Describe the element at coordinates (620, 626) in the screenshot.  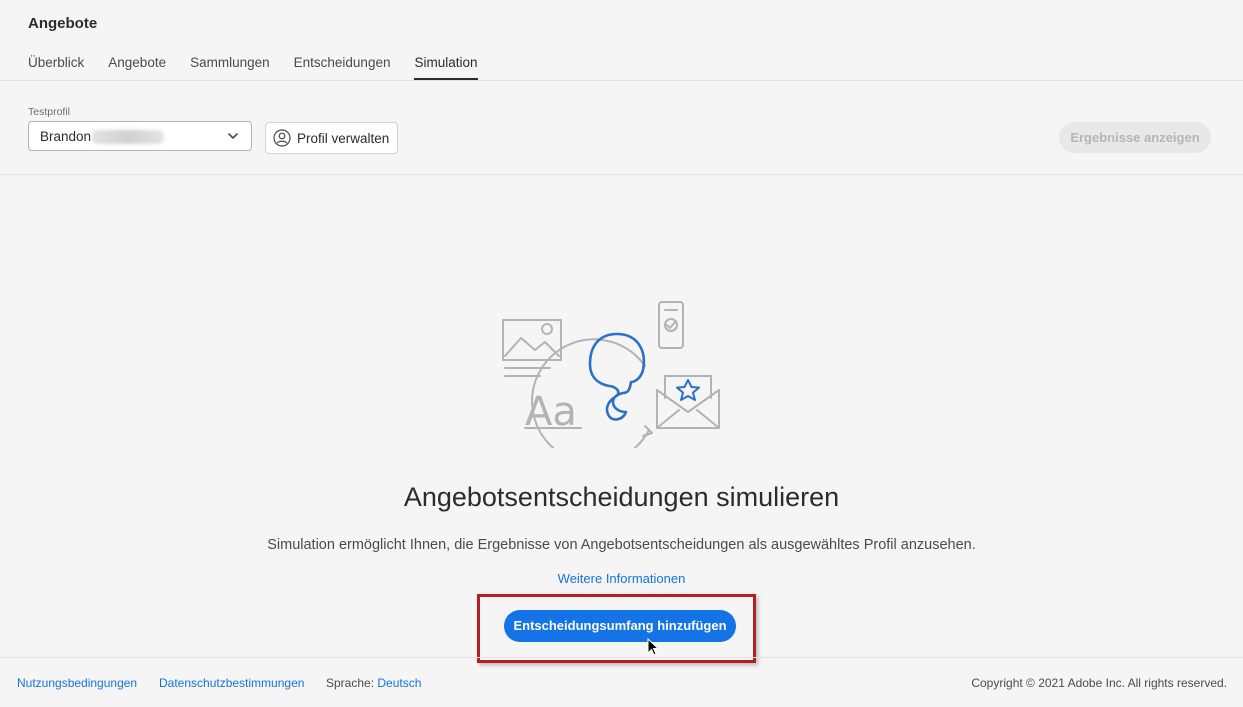
I see `add-decision-scope-button: Entscheidungsumfang hinzufügen` at that location.